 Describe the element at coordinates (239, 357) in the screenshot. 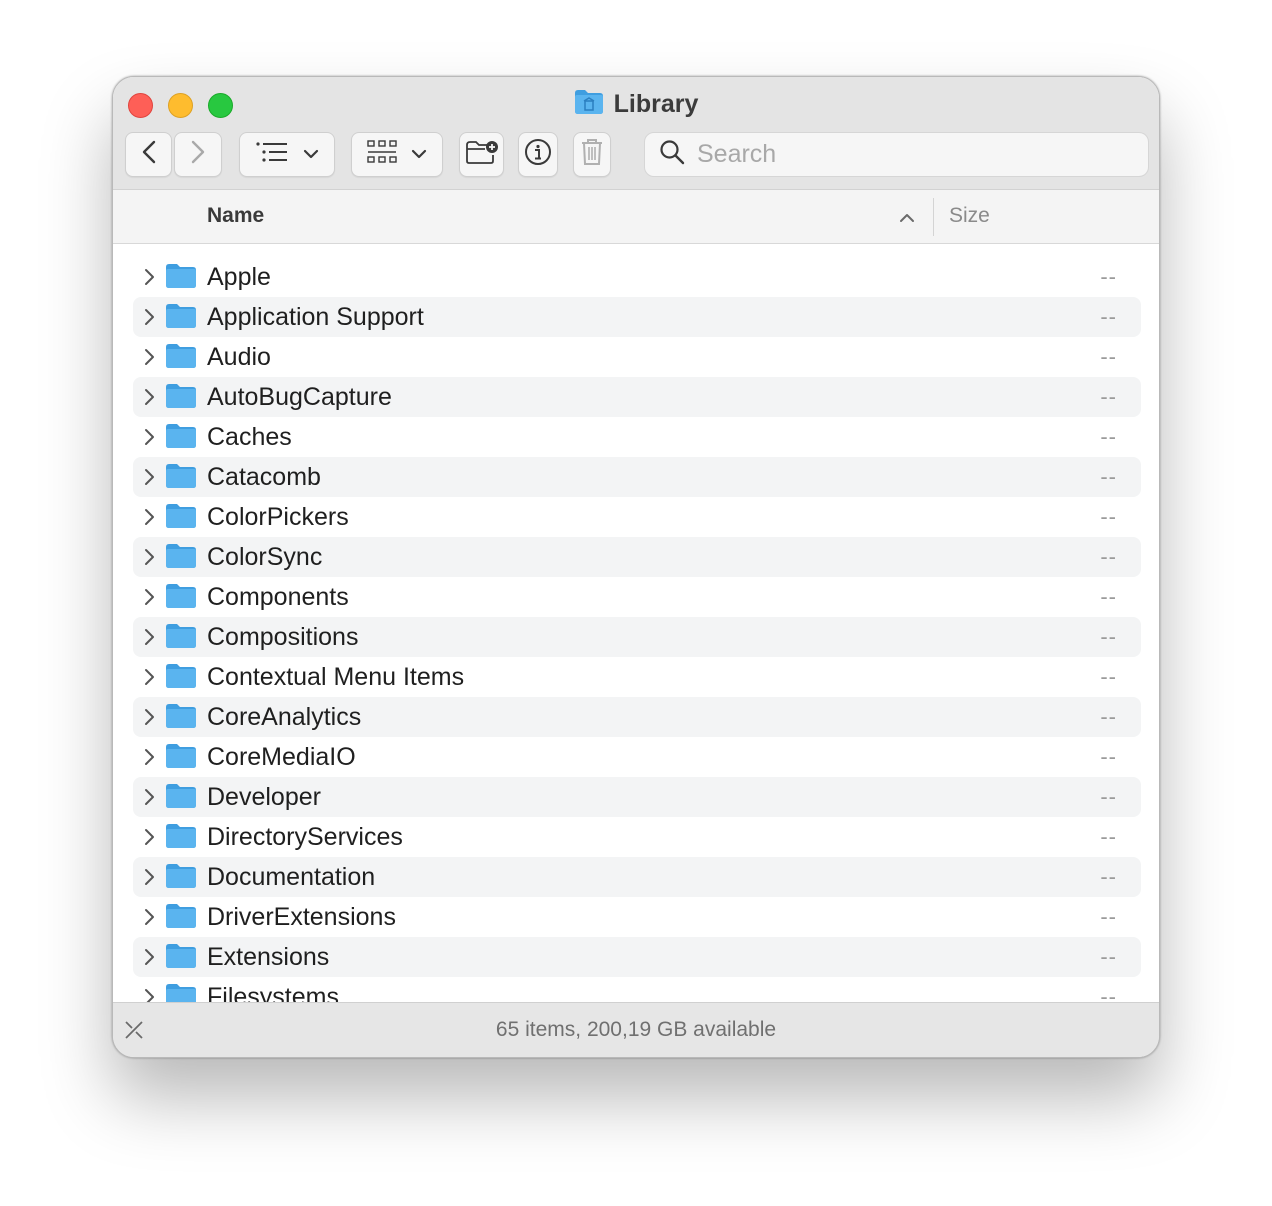

I see `item-name: Audio` at that location.